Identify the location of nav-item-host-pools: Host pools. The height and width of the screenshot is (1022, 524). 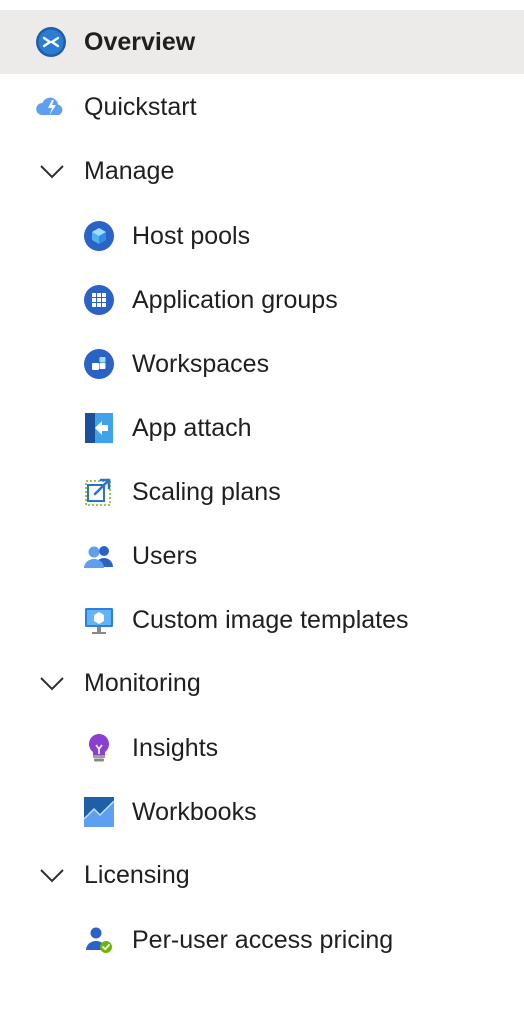
(262, 236).